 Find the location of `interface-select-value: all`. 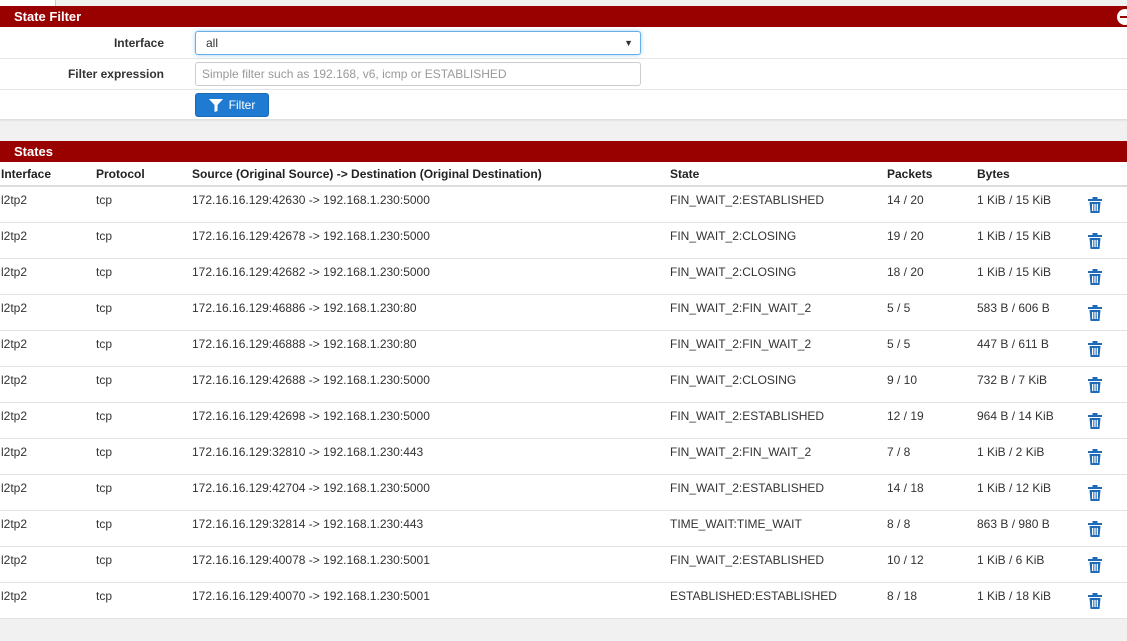

interface-select-value: all is located at coordinates (212, 43).